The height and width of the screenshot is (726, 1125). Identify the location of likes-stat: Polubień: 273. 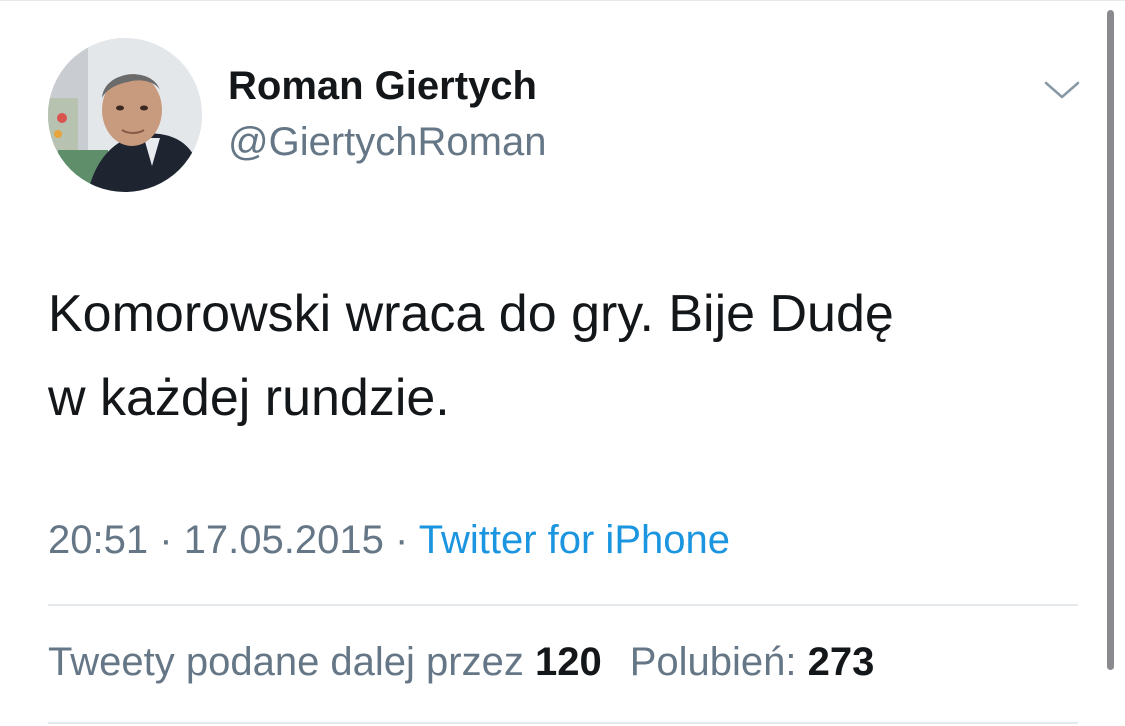
(752, 662).